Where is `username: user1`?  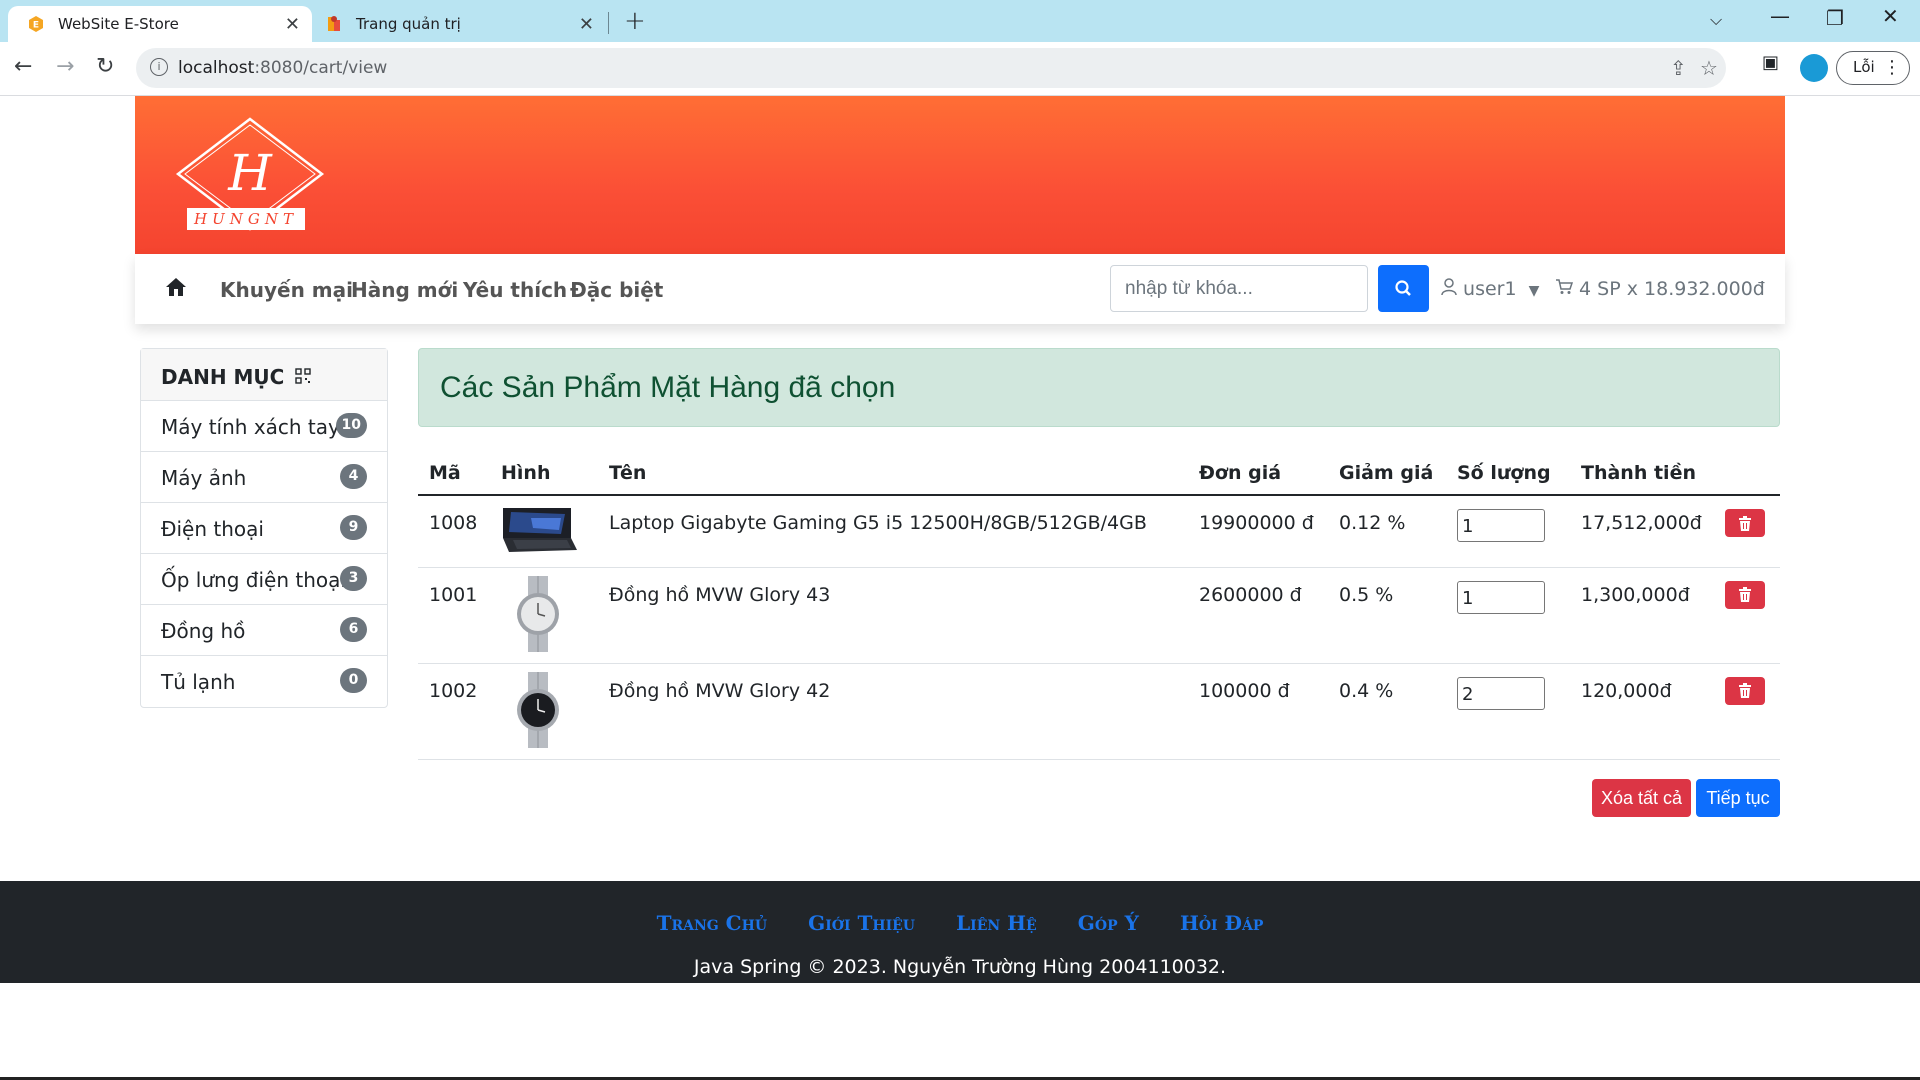 username: user1 is located at coordinates (1490, 289).